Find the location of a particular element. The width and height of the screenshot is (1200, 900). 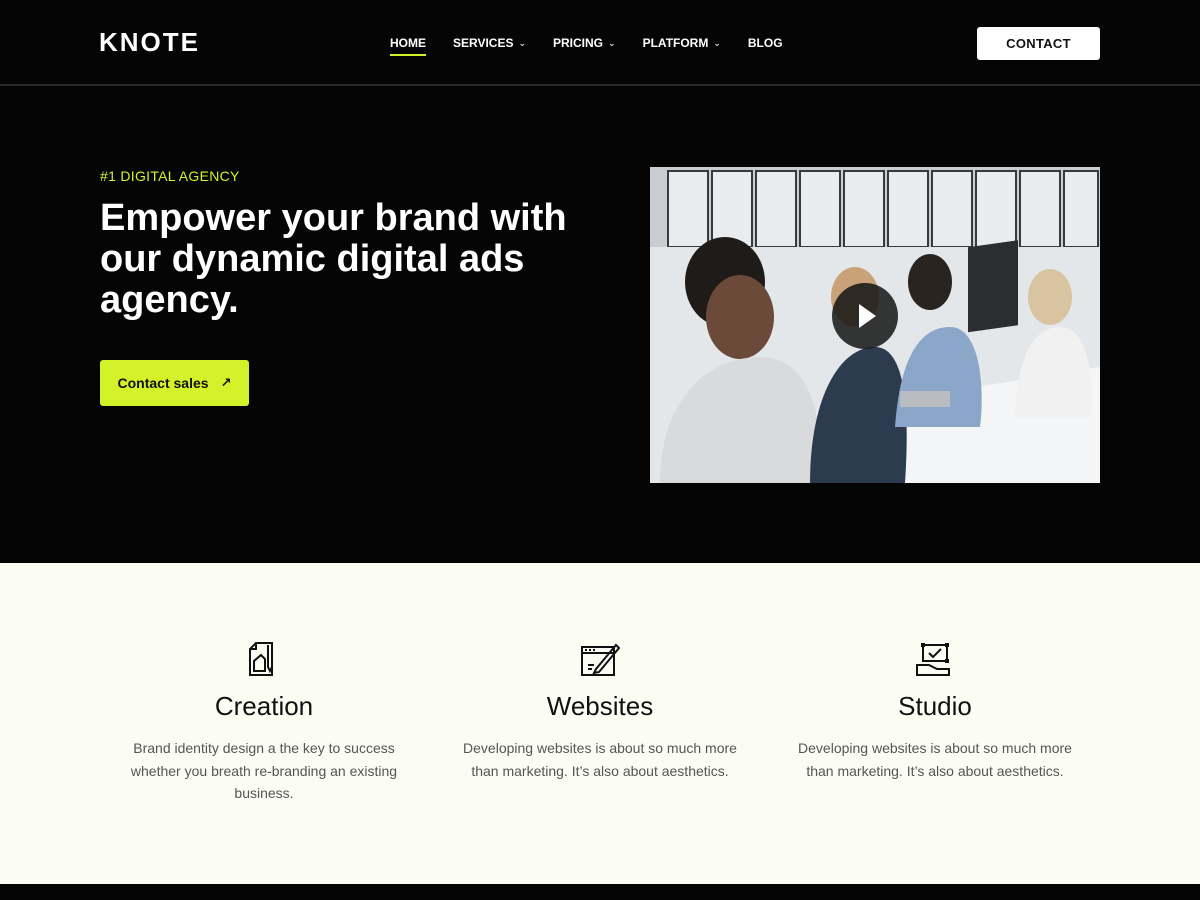

cta-label: Contact sales is located at coordinates (163, 383).